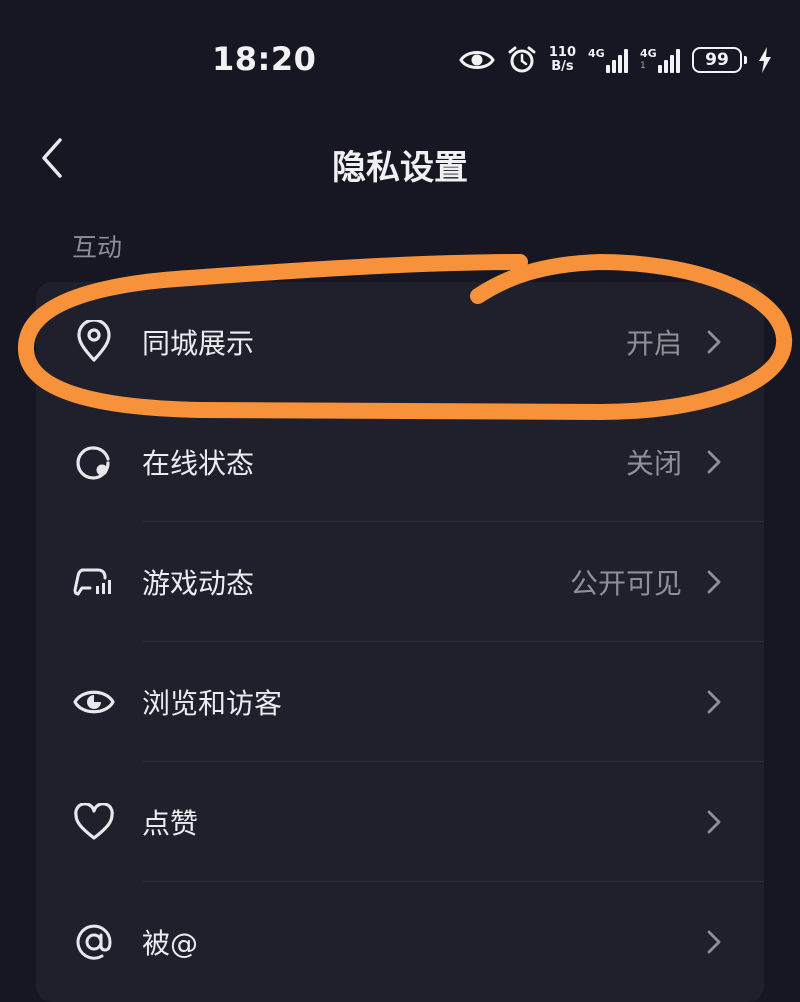 Image resolution: width=800 pixels, height=1002 pixels. Describe the element at coordinates (264, 59) in the screenshot. I see `status-clock: 18:20` at that location.